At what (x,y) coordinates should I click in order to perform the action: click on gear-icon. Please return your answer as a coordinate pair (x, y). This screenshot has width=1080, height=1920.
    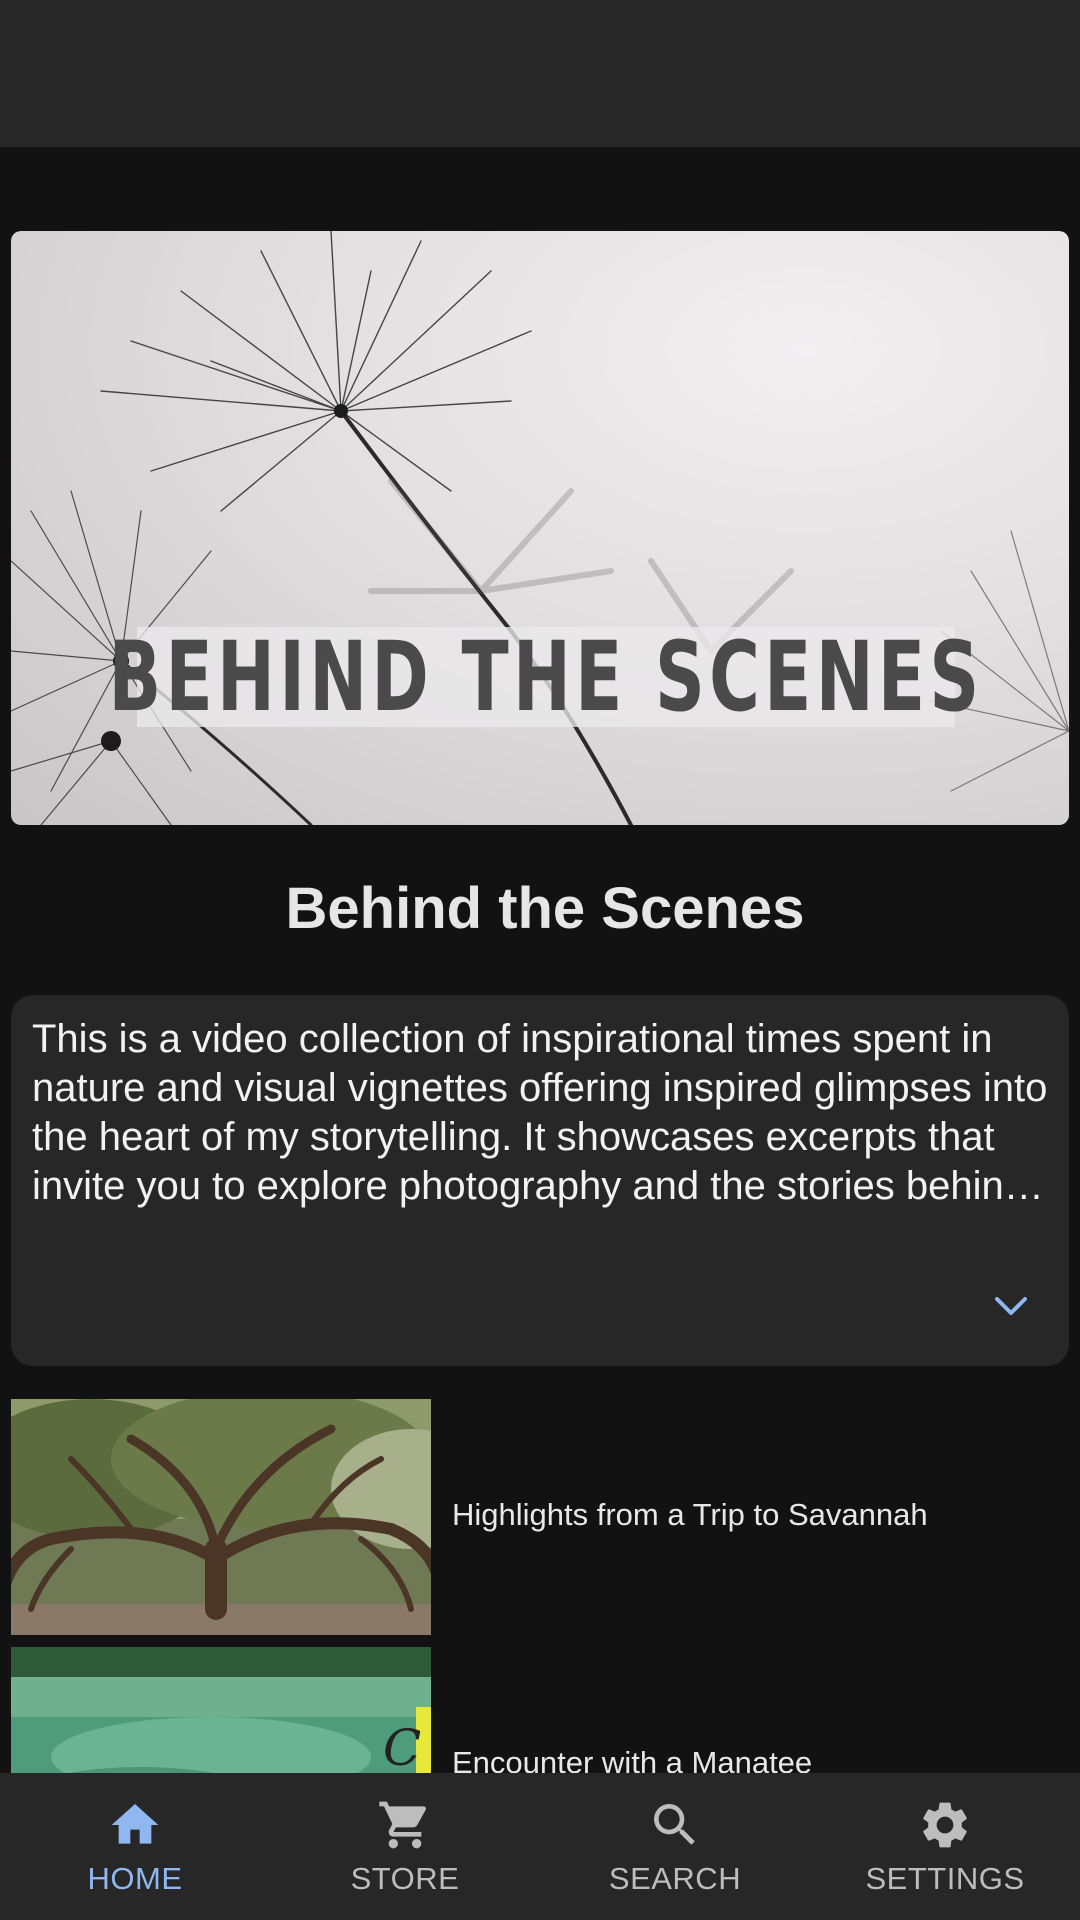
    Looking at the image, I should click on (945, 1825).